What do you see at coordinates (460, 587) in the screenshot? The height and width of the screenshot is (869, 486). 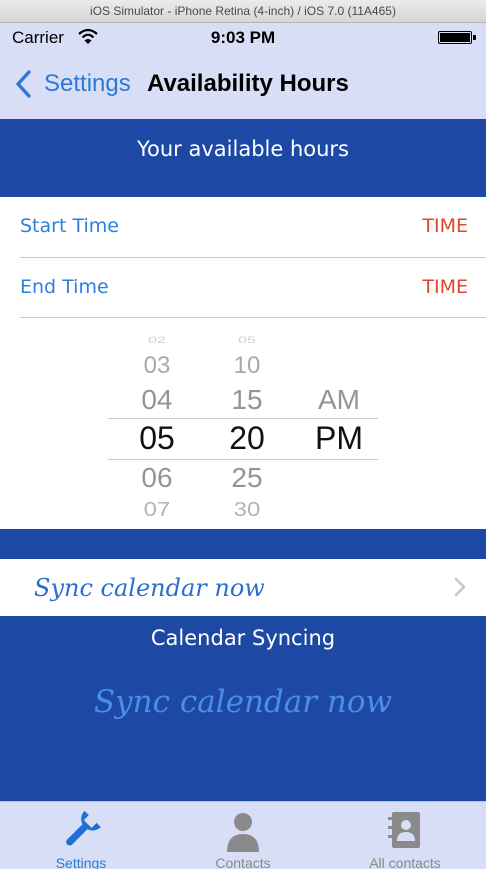 I see `chevron-right-icon` at bounding box center [460, 587].